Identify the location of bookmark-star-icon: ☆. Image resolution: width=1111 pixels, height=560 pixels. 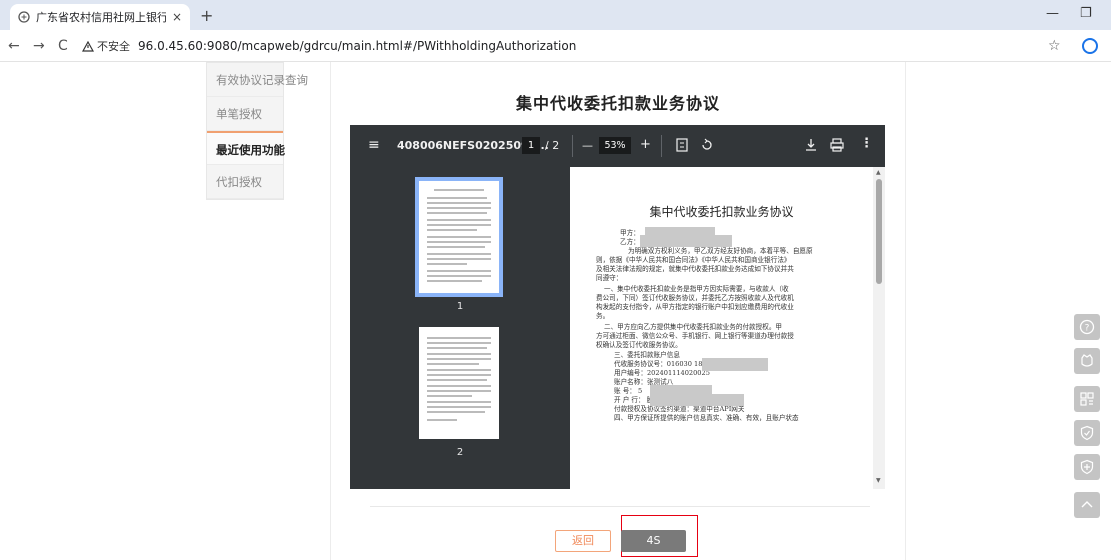
(1054, 46).